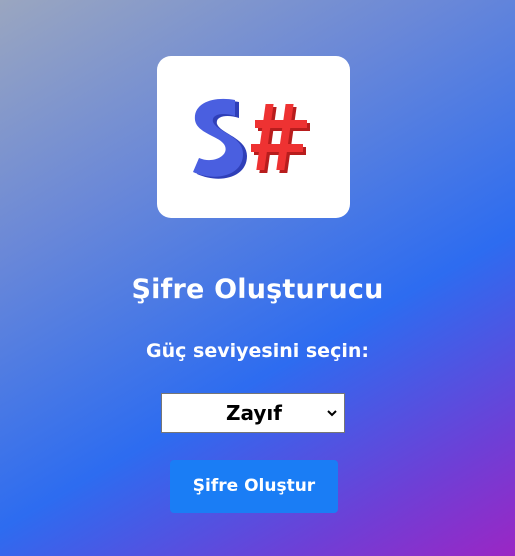  I want to click on strength-select-value: Zayıf, so click(254, 413).